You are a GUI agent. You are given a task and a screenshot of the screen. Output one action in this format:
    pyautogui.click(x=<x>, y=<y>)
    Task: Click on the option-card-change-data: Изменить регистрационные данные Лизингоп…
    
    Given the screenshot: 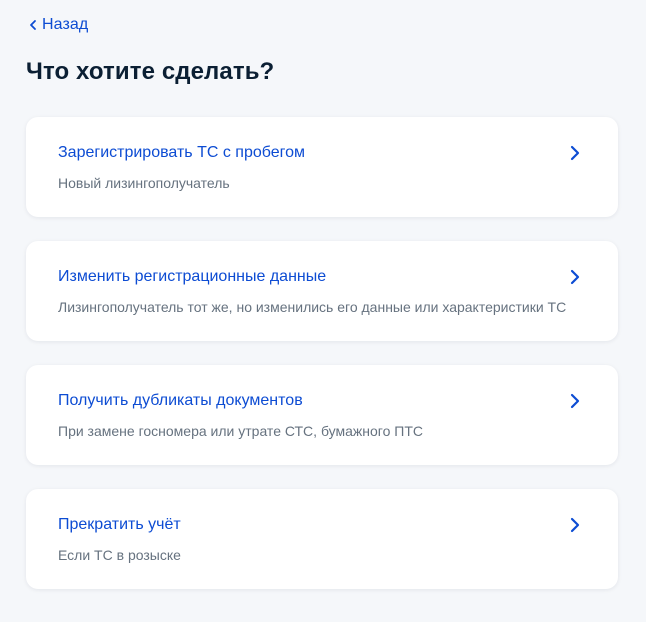 What is the action you would take?
    pyautogui.click(x=322, y=291)
    